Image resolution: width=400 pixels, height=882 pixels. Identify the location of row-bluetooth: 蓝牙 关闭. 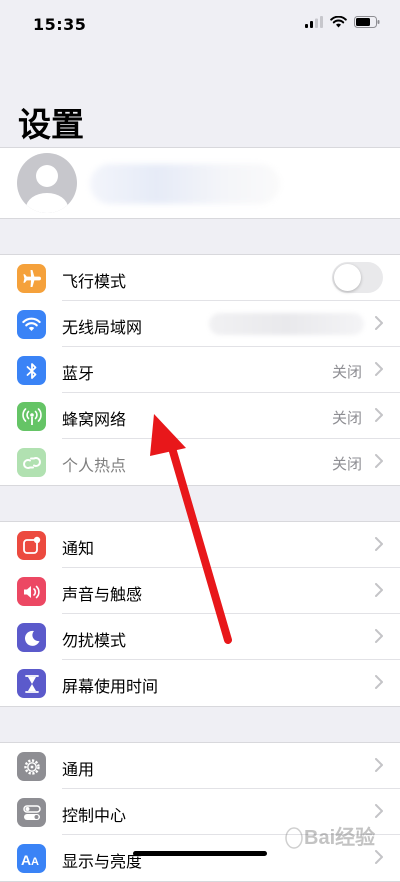
(200, 370).